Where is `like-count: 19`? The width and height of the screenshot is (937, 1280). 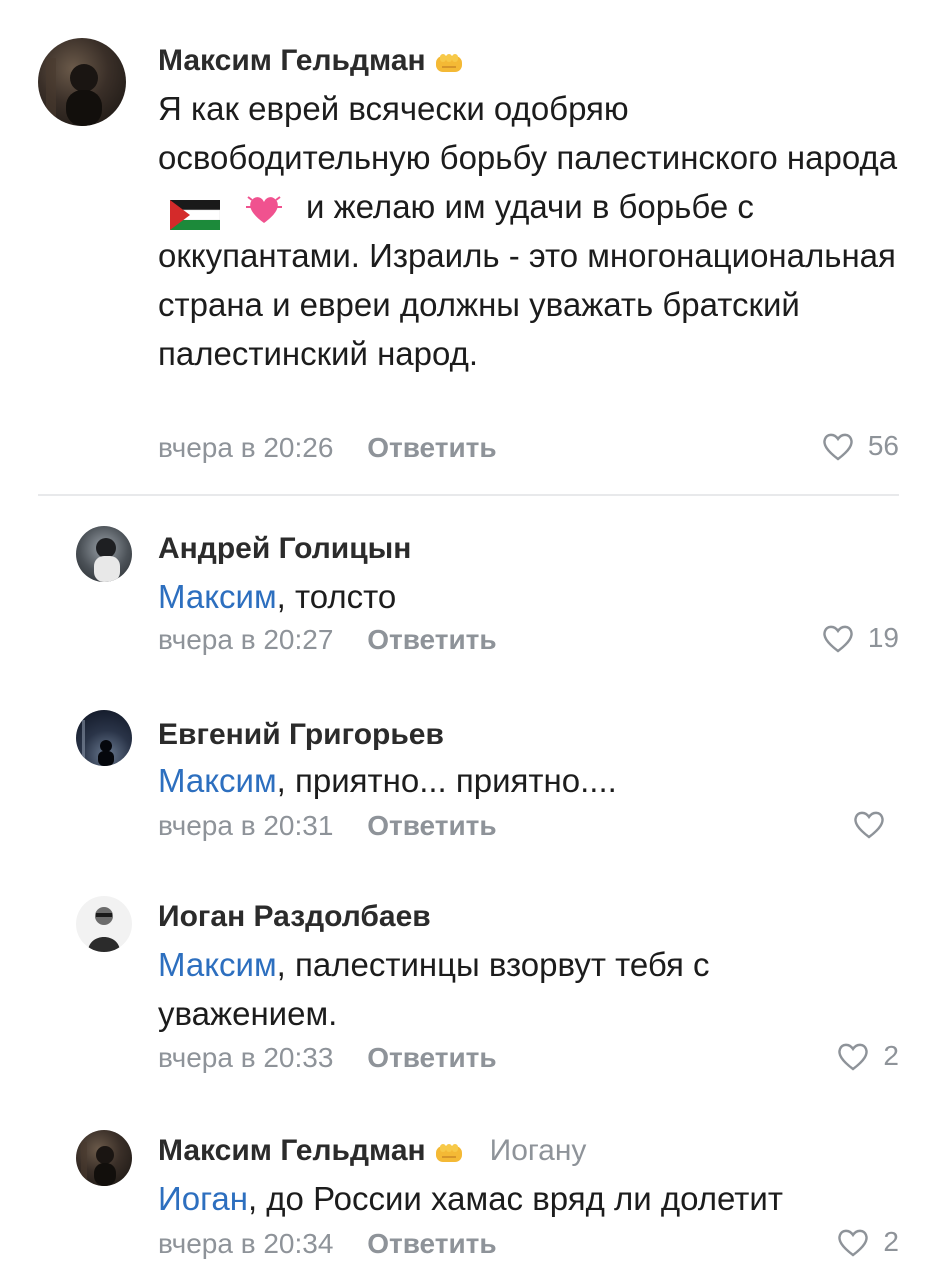 like-count: 19 is located at coordinates (883, 637).